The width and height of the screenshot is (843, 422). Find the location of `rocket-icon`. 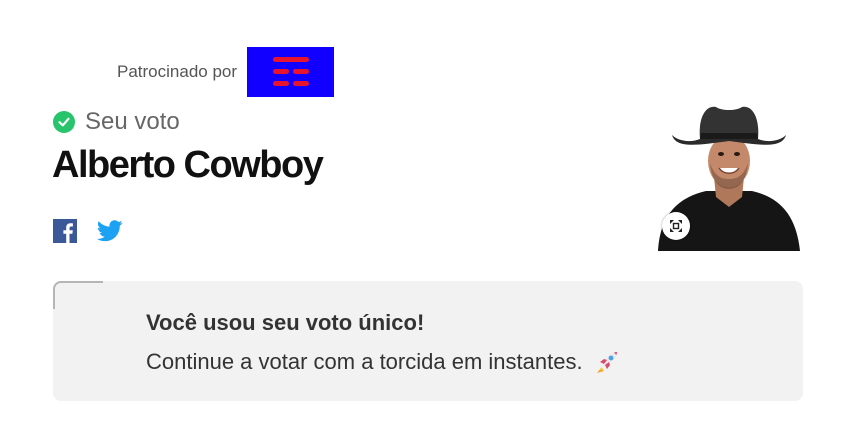

rocket-icon is located at coordinates (607, 362).